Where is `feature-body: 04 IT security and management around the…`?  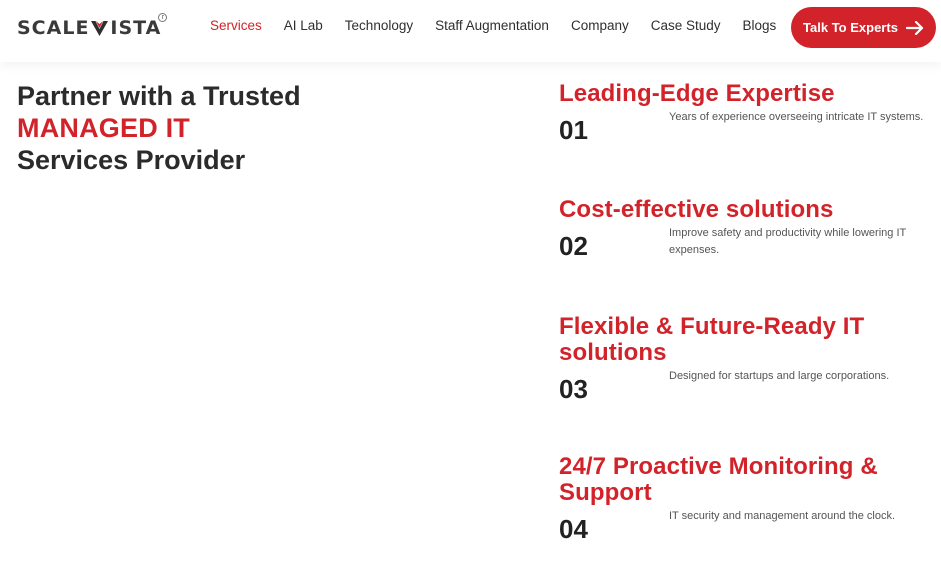 feature-body: 04 IT security and management around the… is located at coordinates (744, 532).